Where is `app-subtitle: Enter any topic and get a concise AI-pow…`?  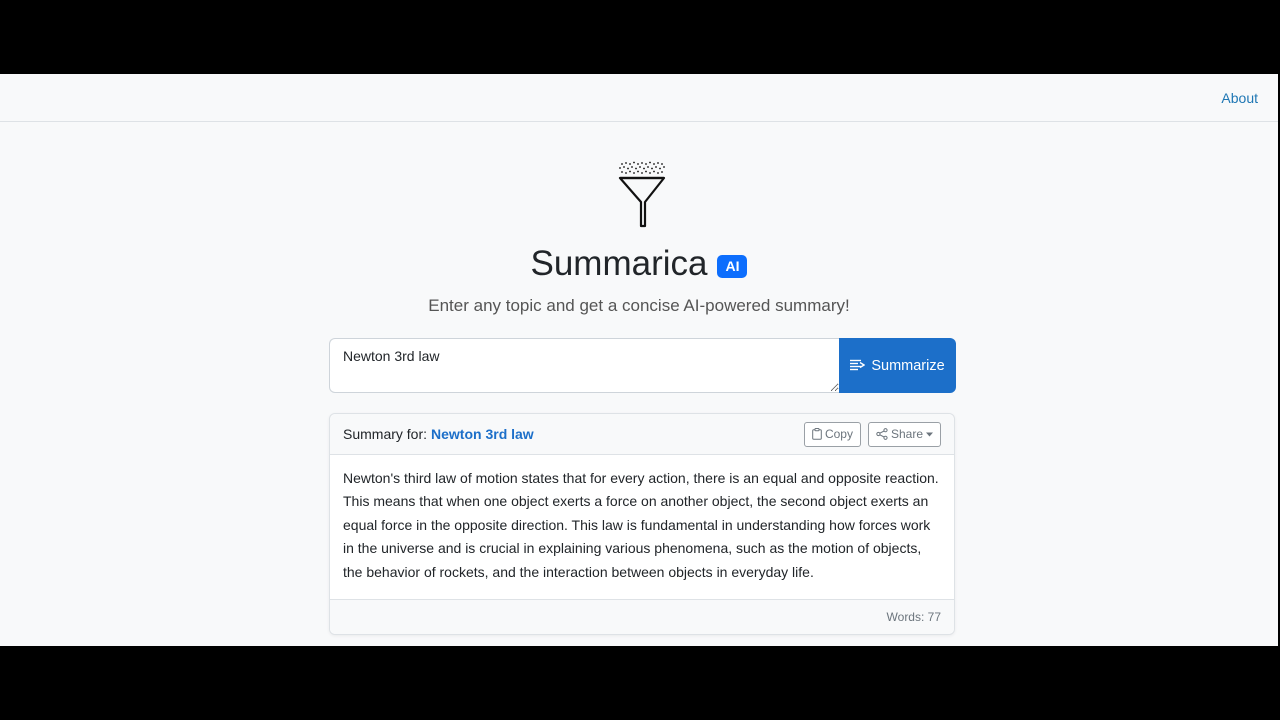
app-subtitle: Enter any topic and get a concise AI-pow… is located at coordinates (639, 305).